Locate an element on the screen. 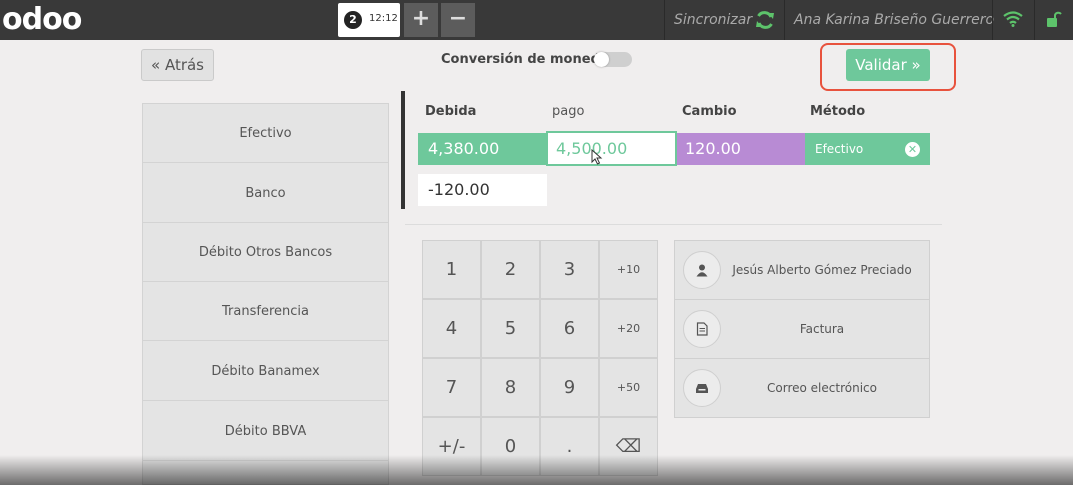 This screenshot has height=485, width=1073. customer-button: Jesús Alberto Gómez Preciado is located at coordinates (802, 270).